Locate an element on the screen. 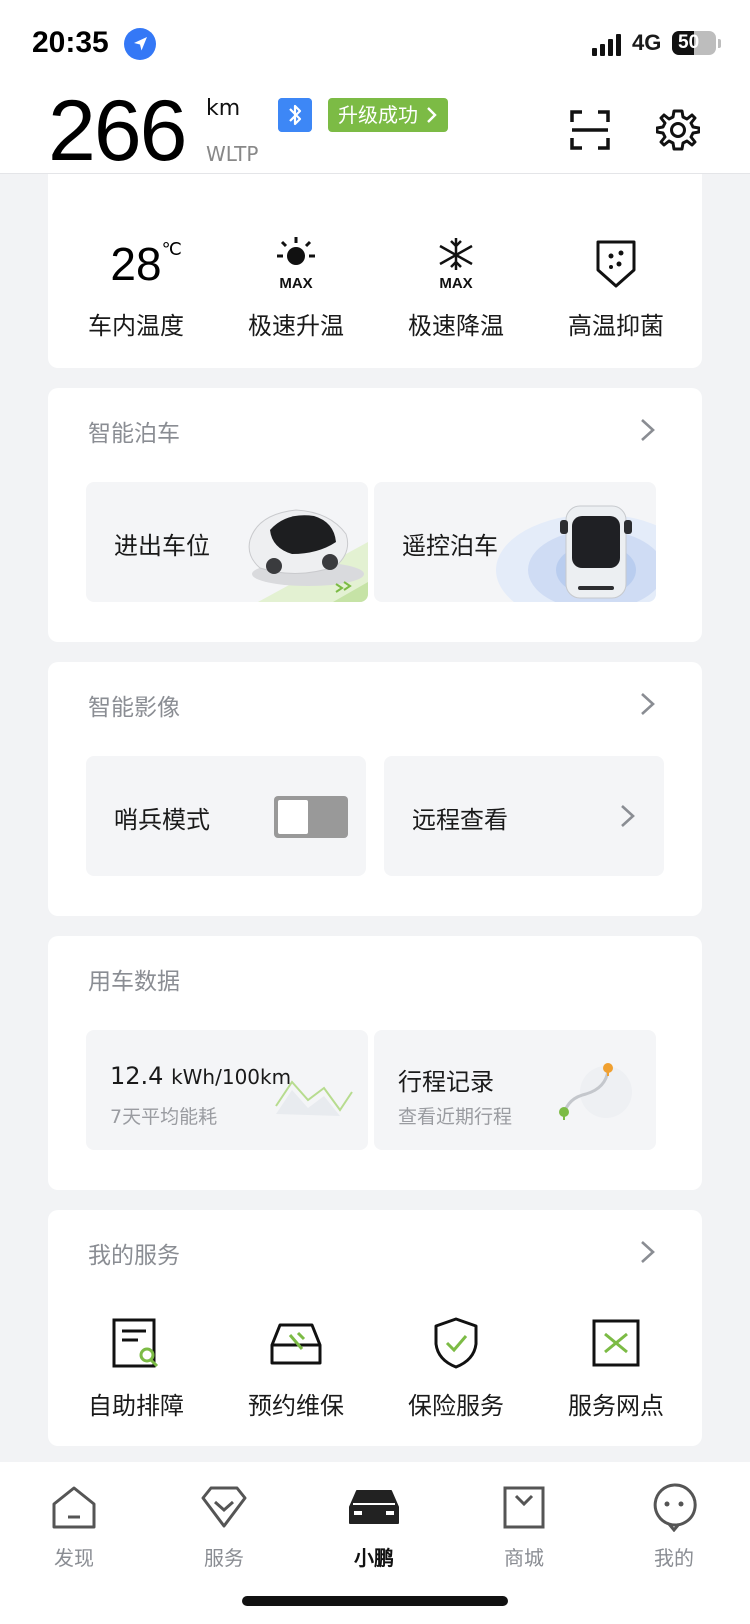 The height and width of the screenshot is (1624, 750). status-bar: 20:35 4G 50 is located at coordinates (375, 44).